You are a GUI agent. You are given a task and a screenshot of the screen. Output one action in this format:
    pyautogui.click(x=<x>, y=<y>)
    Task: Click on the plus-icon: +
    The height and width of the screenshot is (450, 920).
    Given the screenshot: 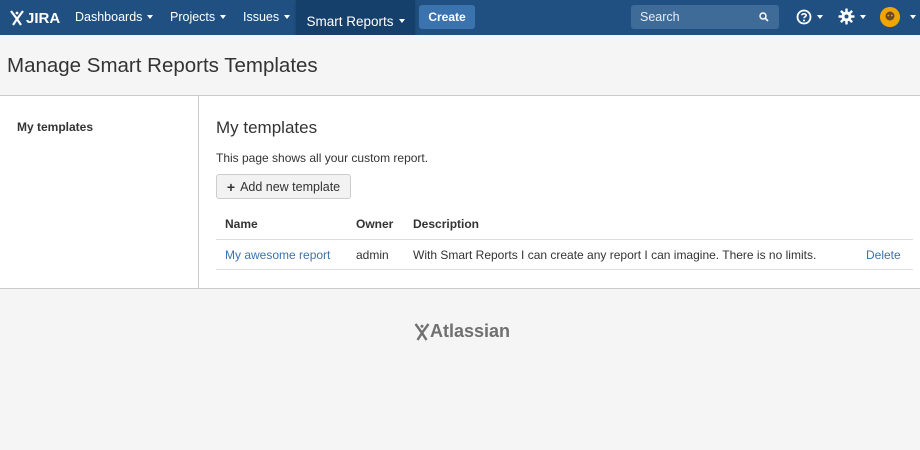 What is the action you would take?
    pyautogui.click(x=231, y=186)
    